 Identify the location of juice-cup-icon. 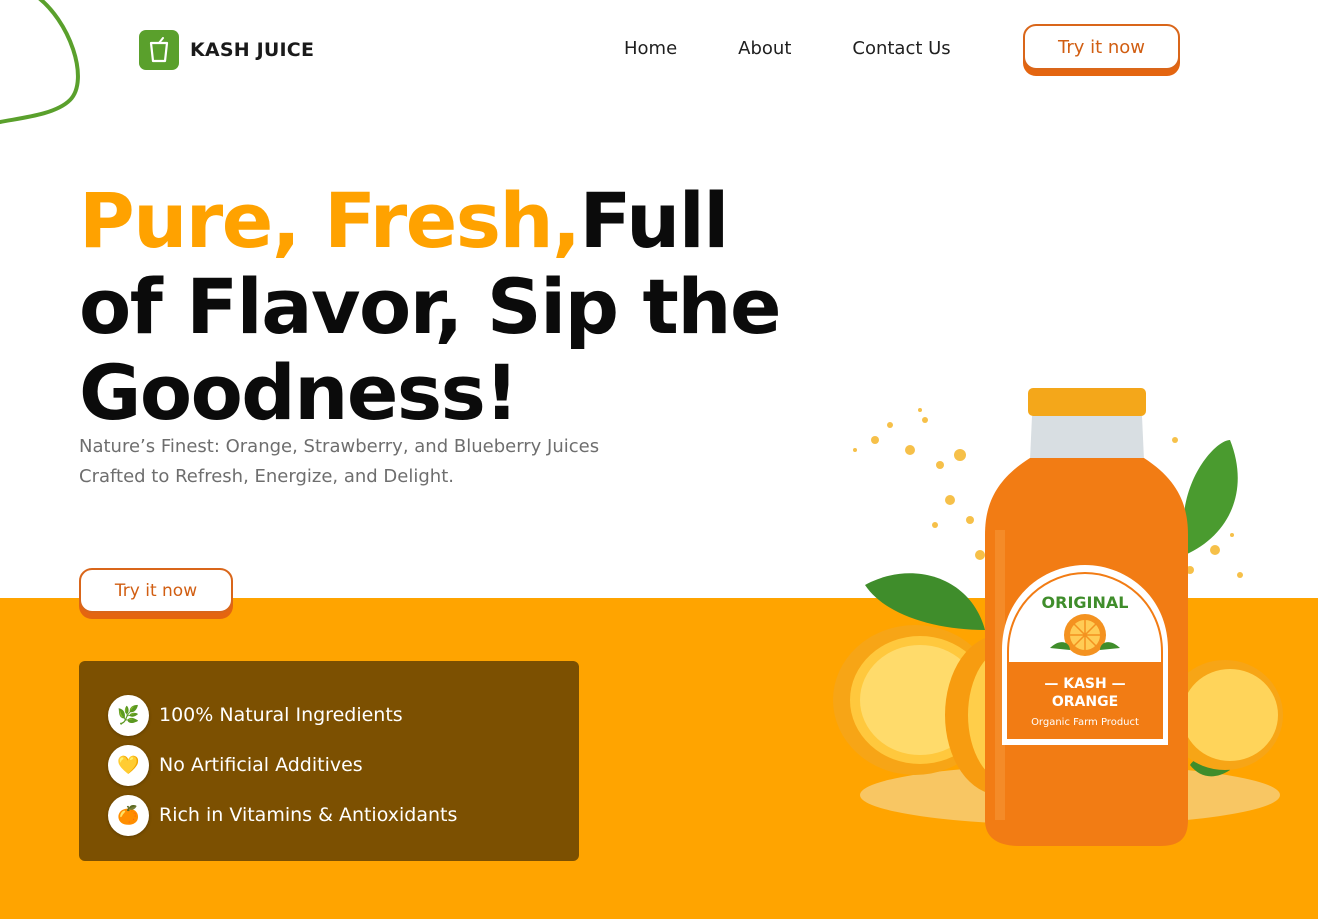
(159, 50).